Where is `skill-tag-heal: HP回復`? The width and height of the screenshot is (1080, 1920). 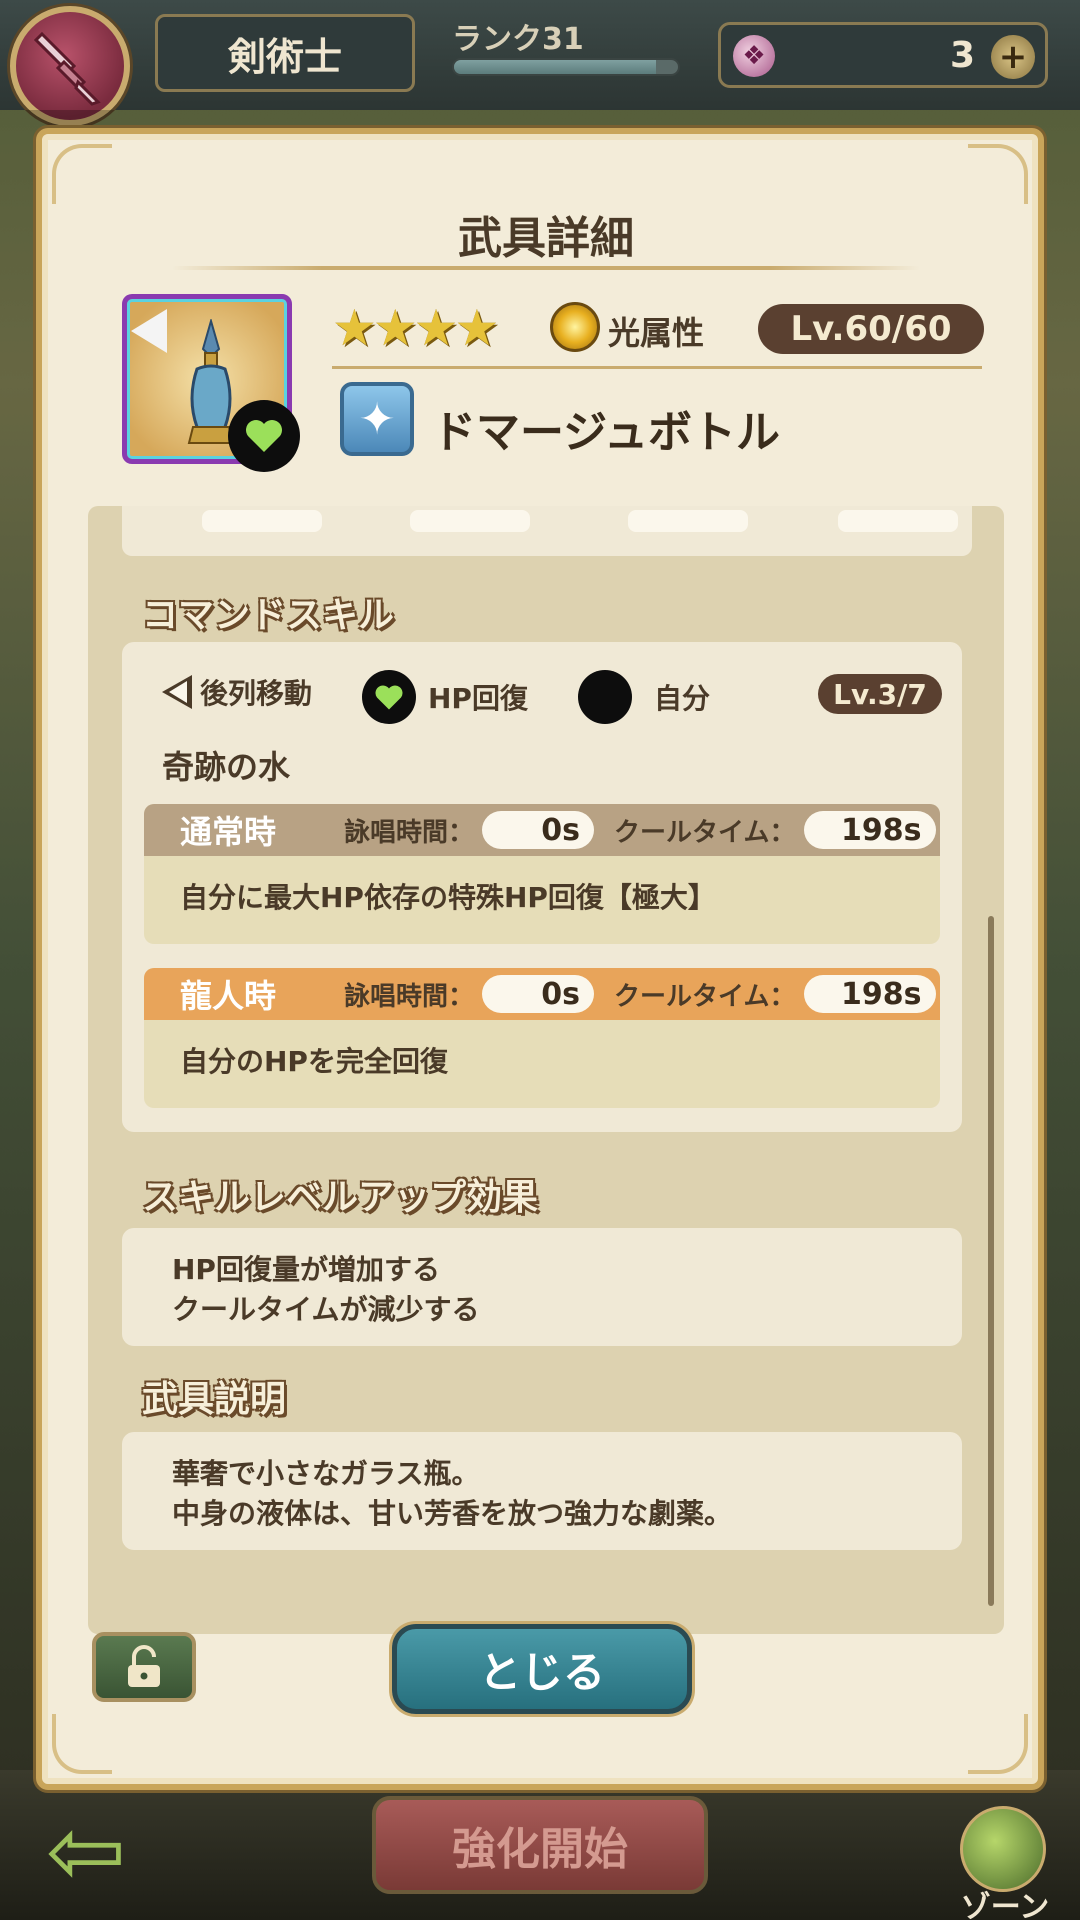
skill-tag-heal: HP回復 is located at coordinates (445, 697).